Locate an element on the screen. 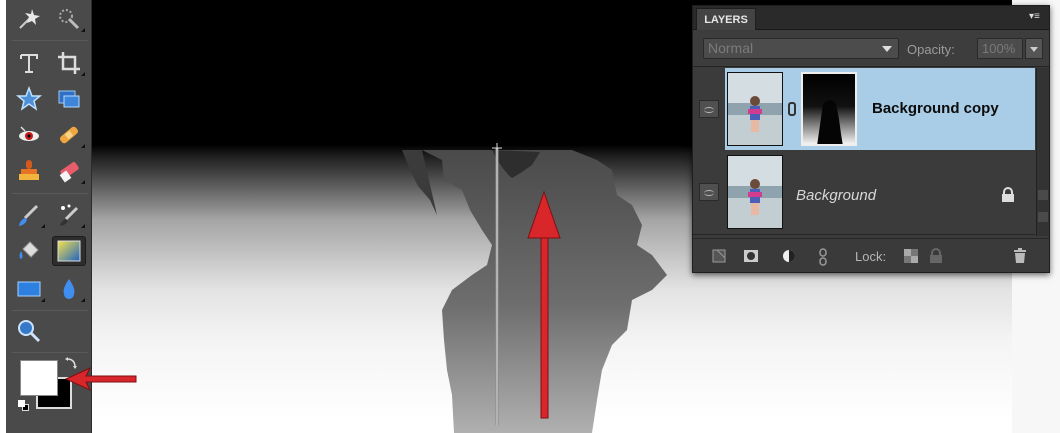 Image resolution: width=1060 pixels, height=433 pixels. chevron-down-icon is located at coordinates (887, 49).